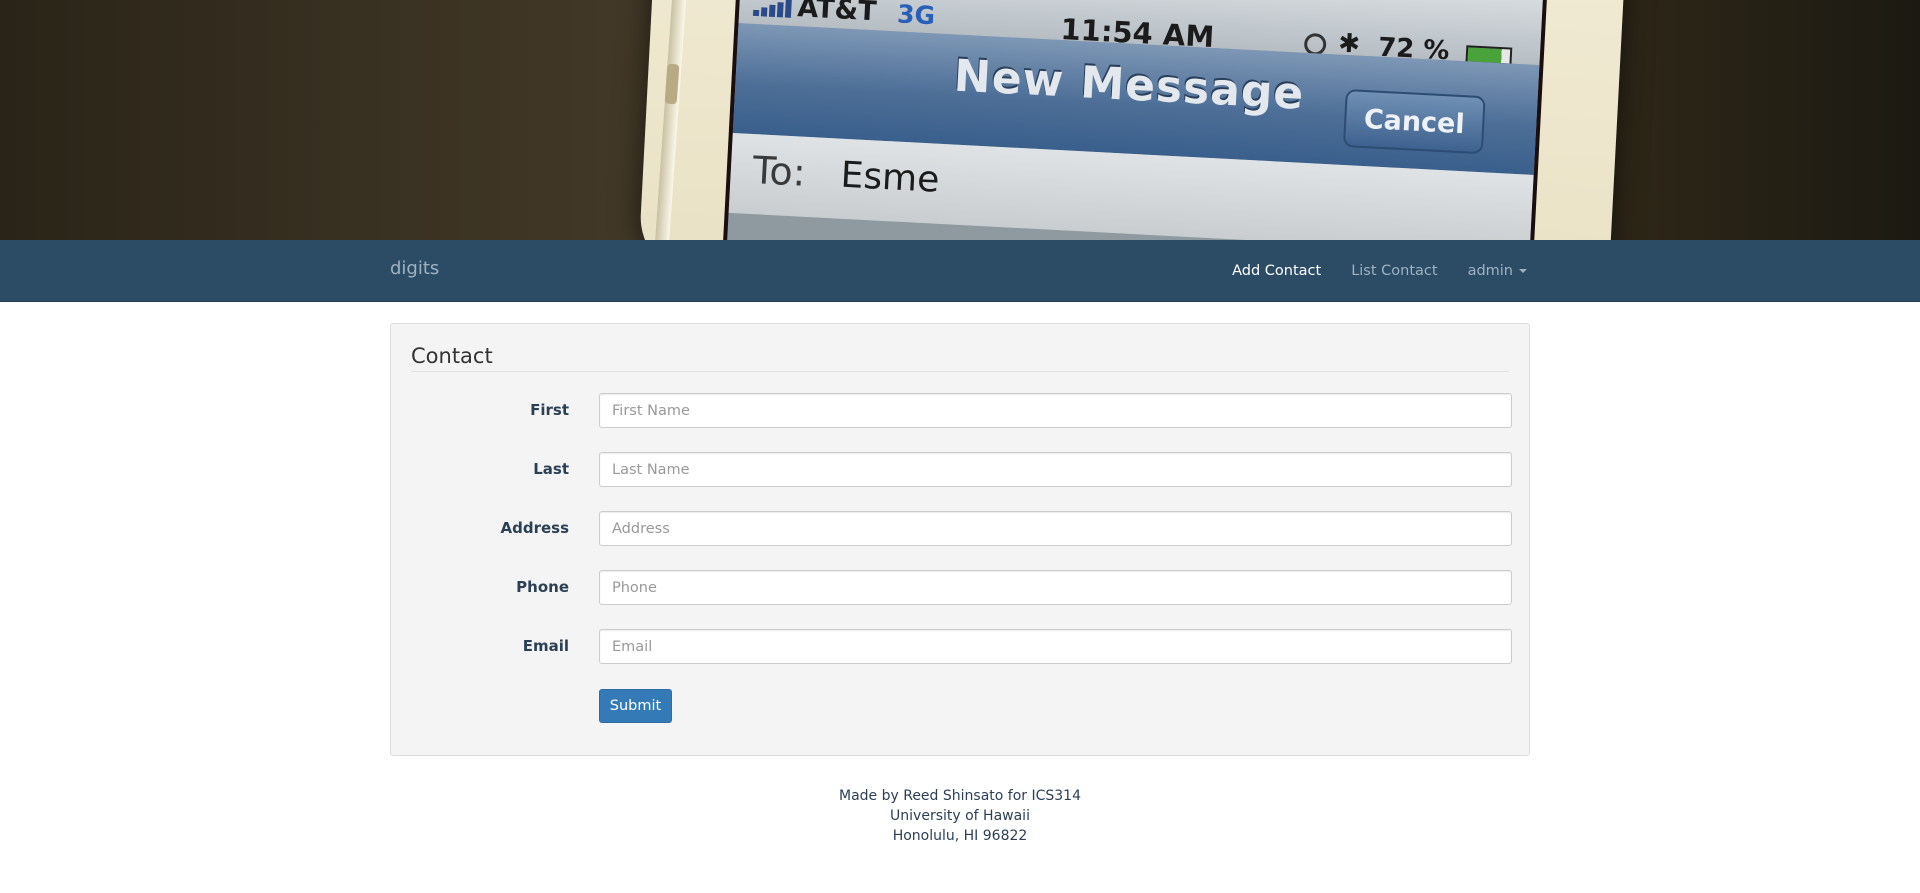 The width and height of the screenshot is (1920, 893). I want to click on email-input, so click(1055, 646).